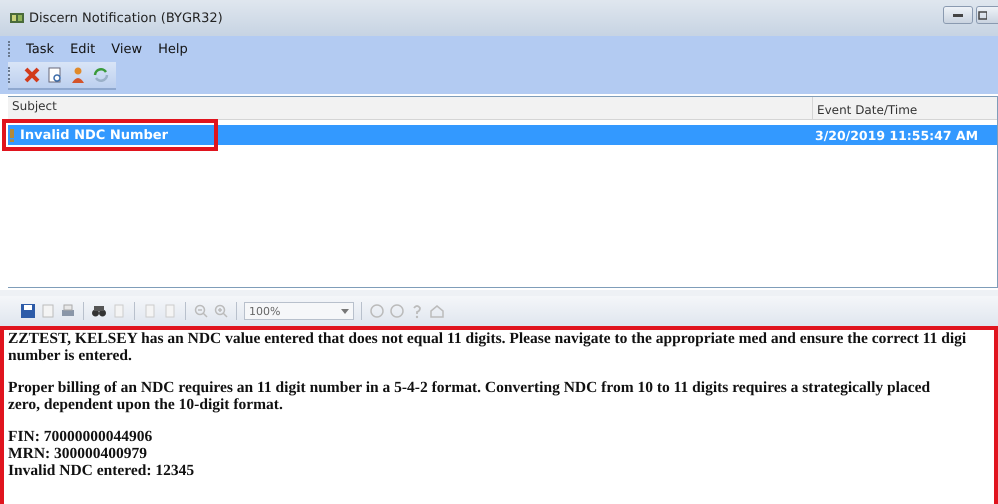  Describe the element at coordinates (470, 387) in the screenshot. I see `message-text: Proper billing of an NDC requires an 11 digit number in a 5-4-2 format. Converting NDC from 10 to 11 digits requires a strategically placed` at that location.